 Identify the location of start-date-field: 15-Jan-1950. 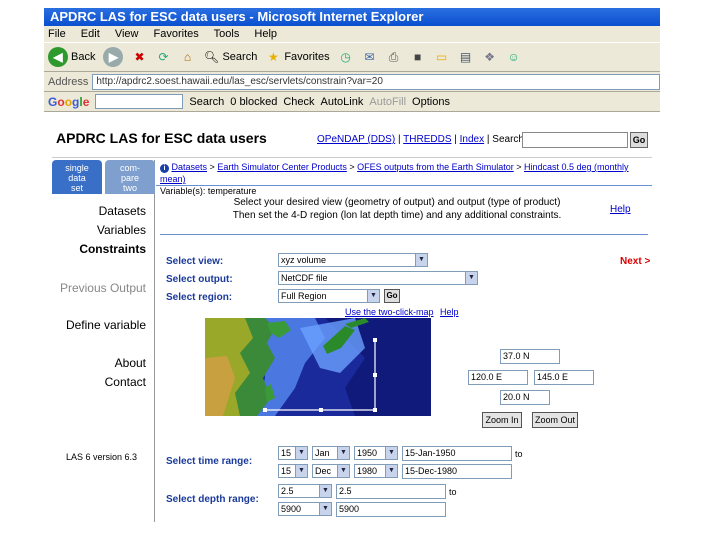
(457, 453).